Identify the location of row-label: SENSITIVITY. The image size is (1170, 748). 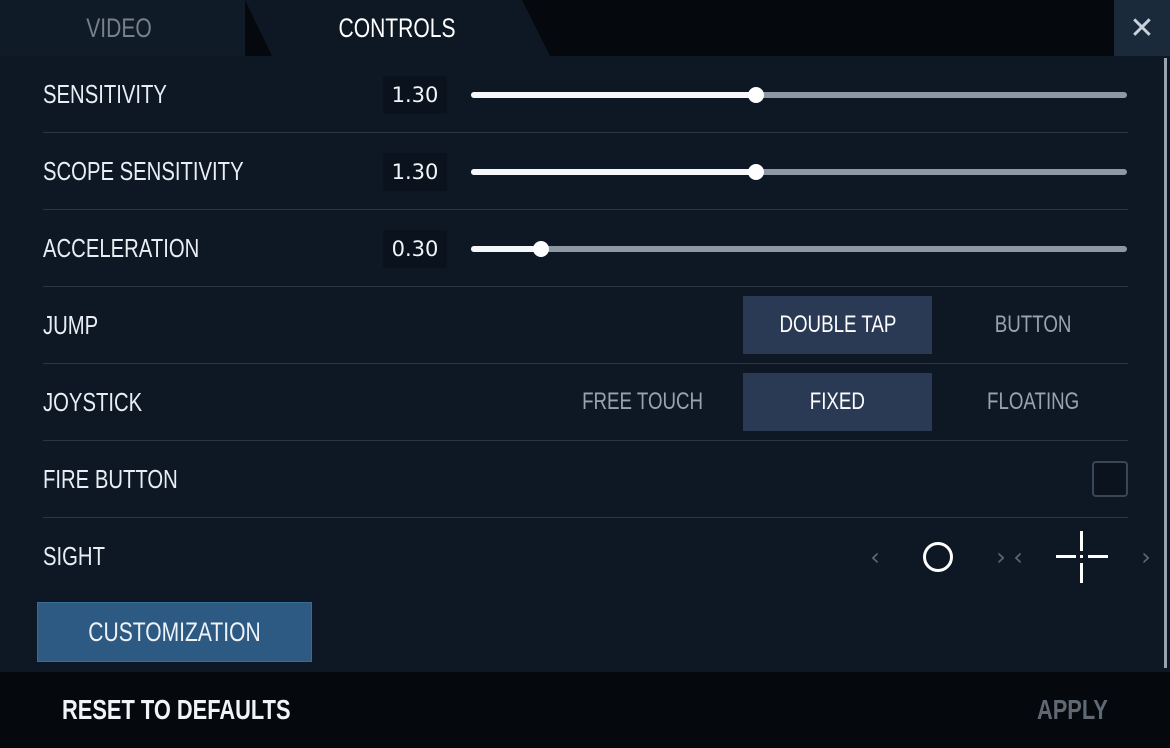
(105, 94).